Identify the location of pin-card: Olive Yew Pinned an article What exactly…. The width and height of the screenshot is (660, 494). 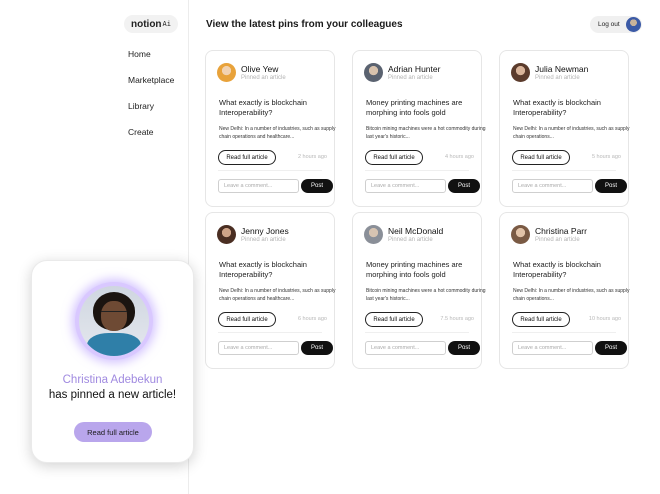
(270, 128).